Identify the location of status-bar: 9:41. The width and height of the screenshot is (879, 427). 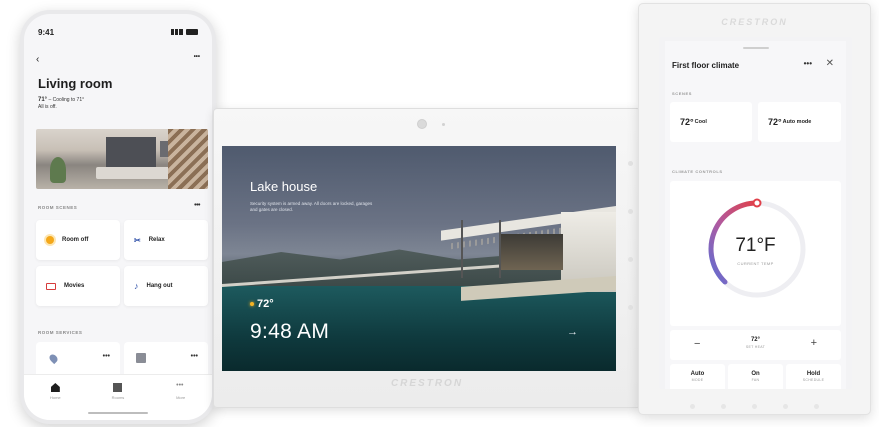
(118, 32).